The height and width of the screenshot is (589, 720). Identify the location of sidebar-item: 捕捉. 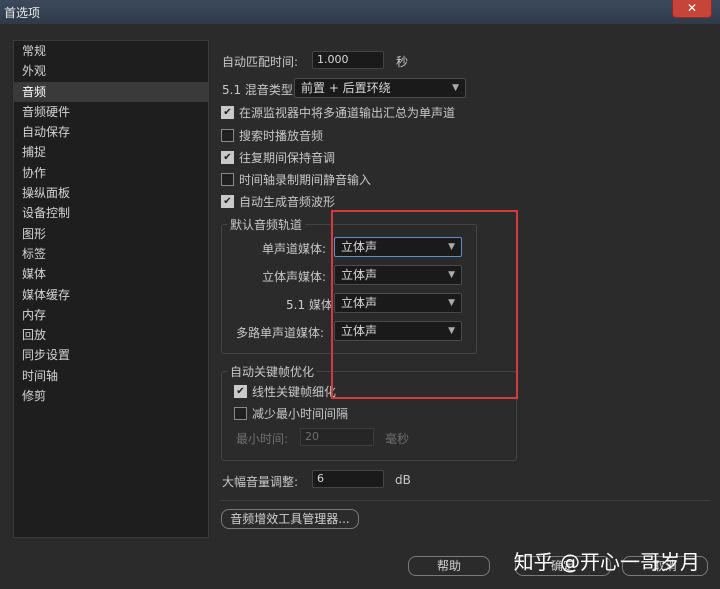
(111, 152).